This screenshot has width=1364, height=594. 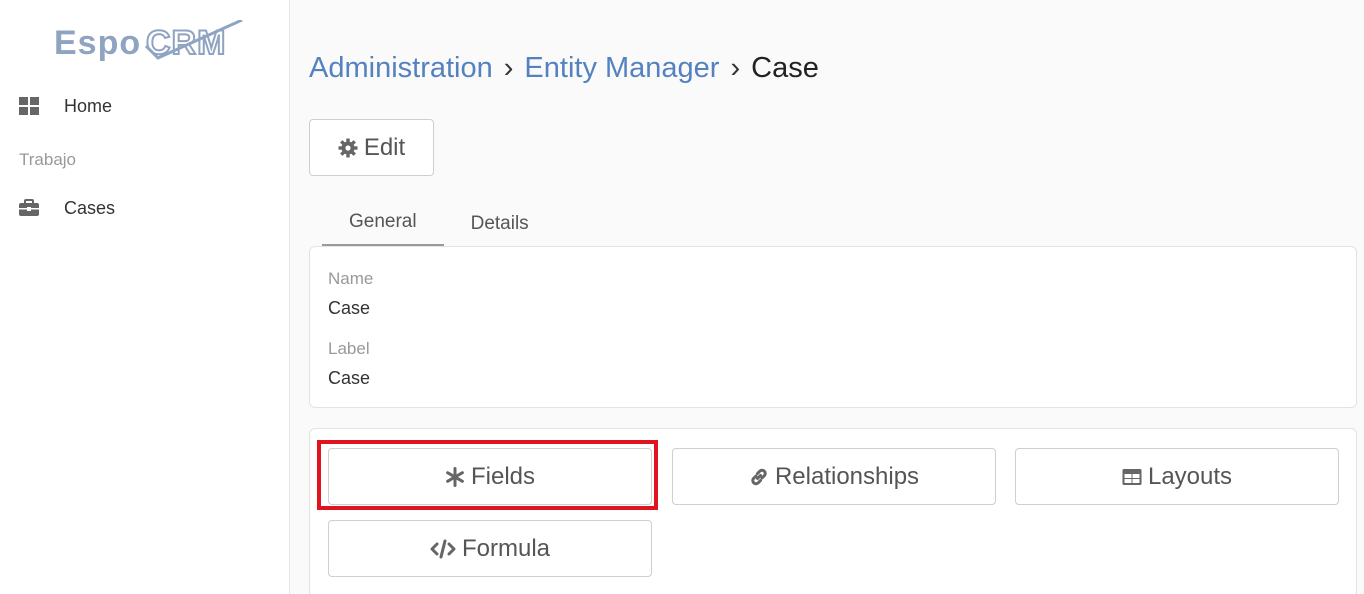 What do you see at coordinates (383, 223) in the screenshot?
I see `tab-general: General` at bounding box center [383, 223].